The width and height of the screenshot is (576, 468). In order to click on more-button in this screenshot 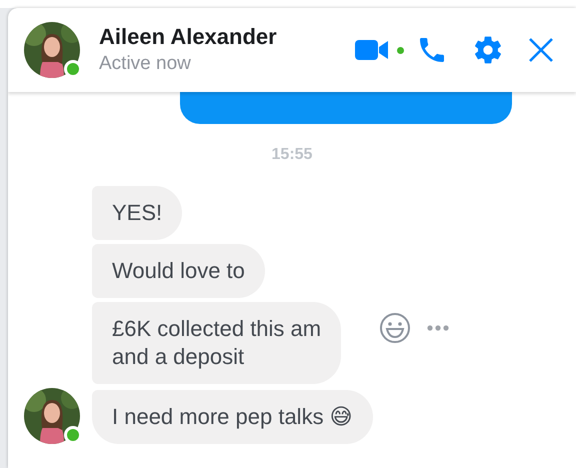, I will do `click(438, 328)`.